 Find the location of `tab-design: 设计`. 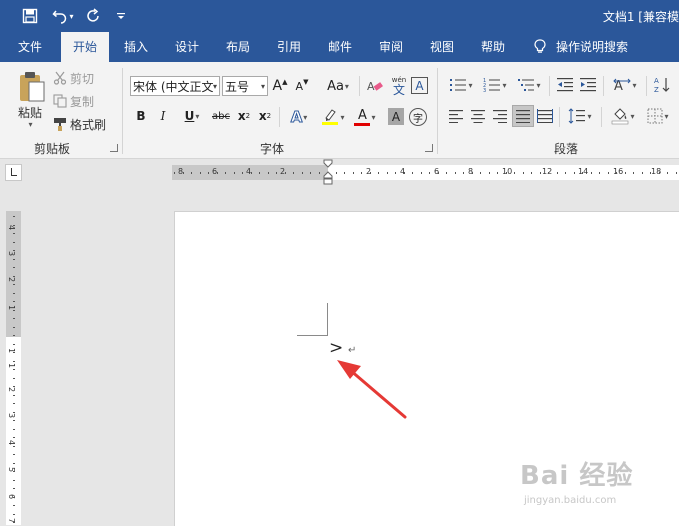

tab-design: 设计 is located at coordinates (187, 47).